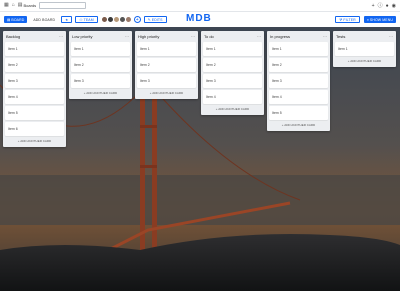 The width and height of the screenshot is (400, 291). Describe the element at coordinates (232, 36) in the screenshot. I see `list-header: To do ⋯` at that location.